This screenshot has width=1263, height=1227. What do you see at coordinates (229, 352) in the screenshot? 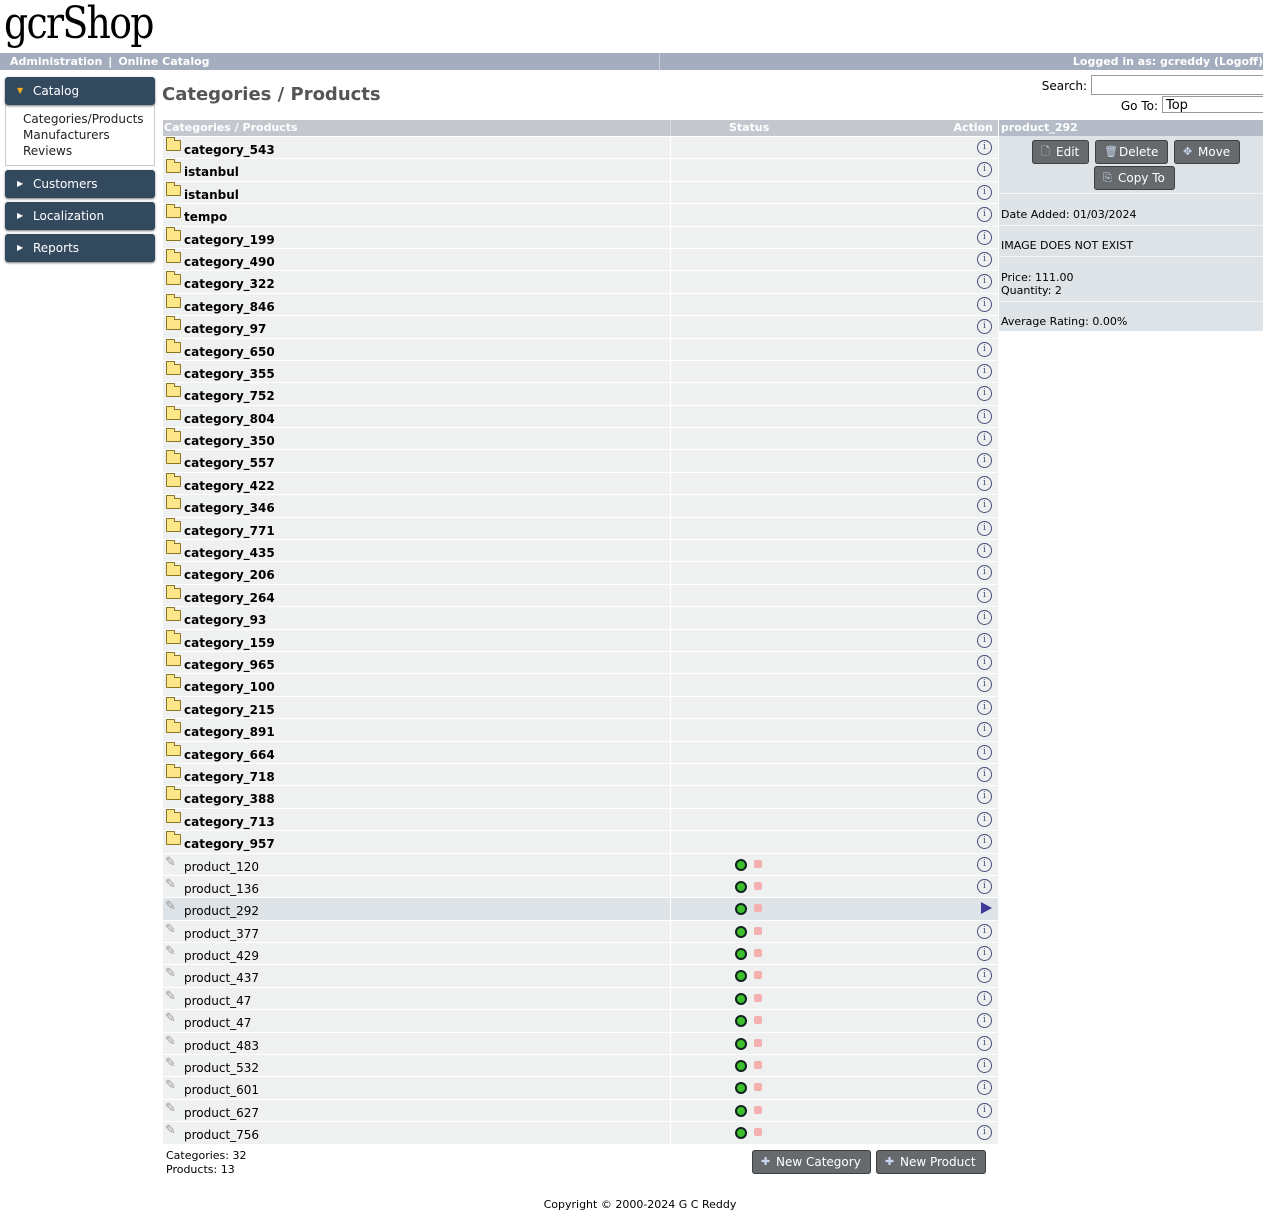
I see `category-name: category_650` at bounding box center [229, 352].